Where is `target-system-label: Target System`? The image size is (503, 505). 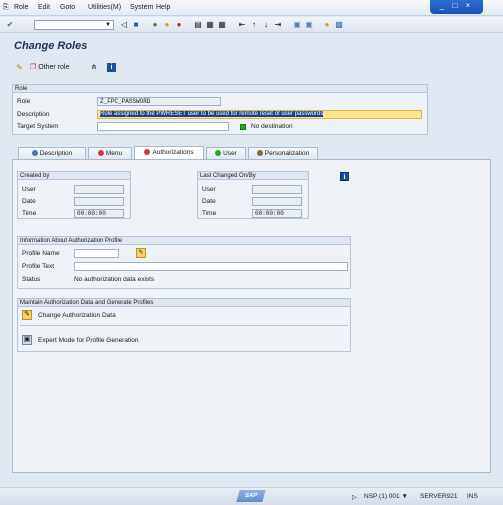 target-system-label: Target System is located at coordinates (38, 126).